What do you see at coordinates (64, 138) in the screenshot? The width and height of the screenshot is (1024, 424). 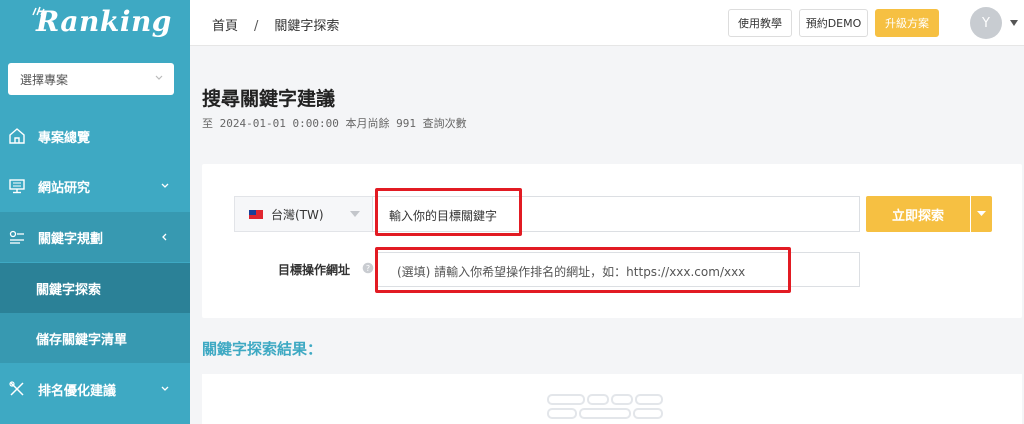 I see `sidebar-item-label: 專案總覽` at bounding box center [64, 138].